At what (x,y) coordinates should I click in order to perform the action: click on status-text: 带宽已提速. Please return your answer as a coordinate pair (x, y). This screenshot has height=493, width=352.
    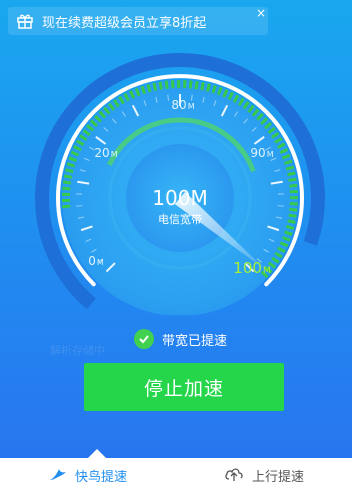
    Looking at the image, I should click on (195, 341).